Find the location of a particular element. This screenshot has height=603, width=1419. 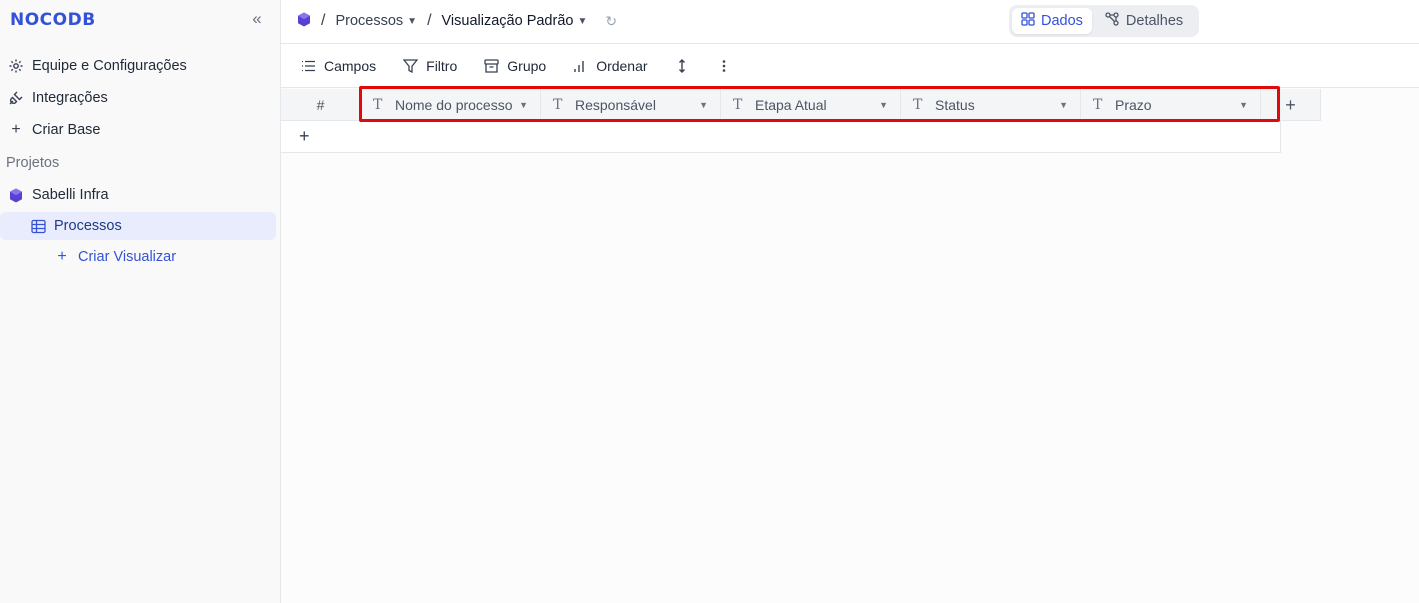

table-icon is located at coordinates (38, 226).